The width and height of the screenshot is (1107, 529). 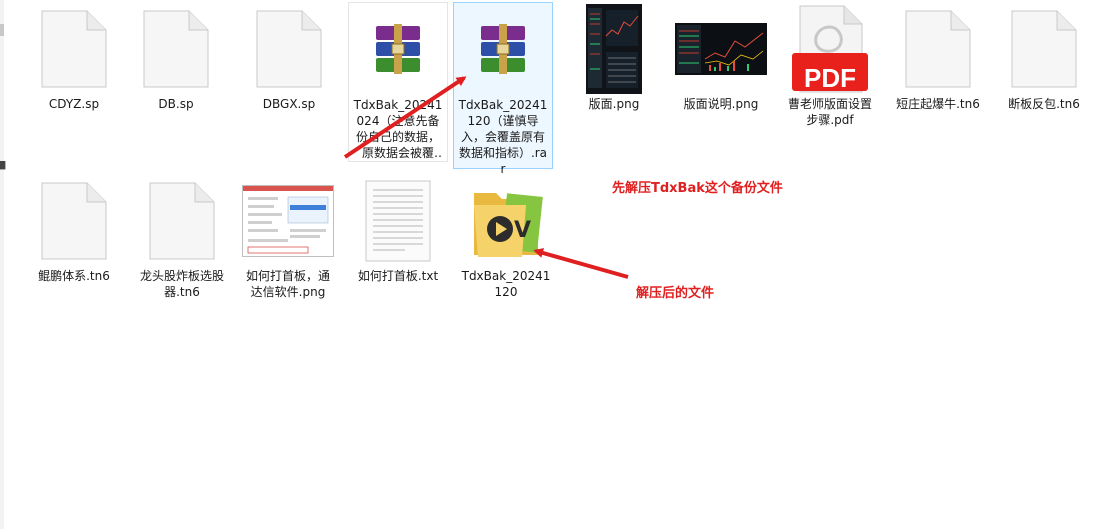 What do you see at coordinates (506, 284) in the screenshot?
I see `file-label: TdxBak_20241120` at bounding box center [506, 284].